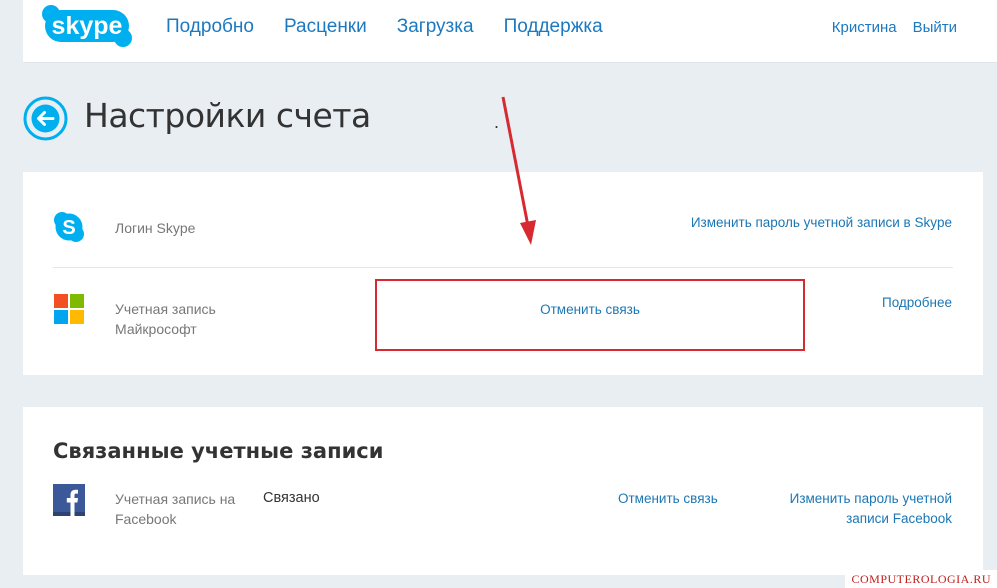 This screenshot has height=588, width=997. Describe the element at coordinates (175, 499) in the screenshot. I see `facebook-label-line1: Учетная запись на` at that location.